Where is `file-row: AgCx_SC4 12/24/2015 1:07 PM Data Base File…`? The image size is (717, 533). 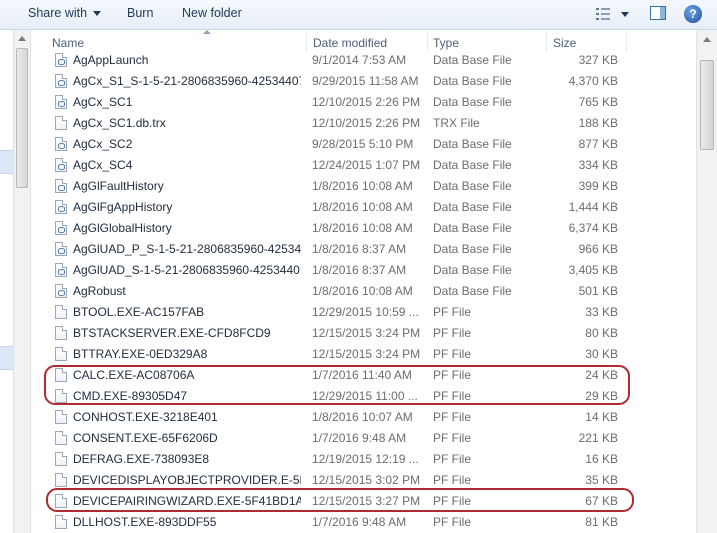
file-row: AgCx_SC4 12/24/2015 1:07 PM Data Base File… is located at coordinates (363, 165).